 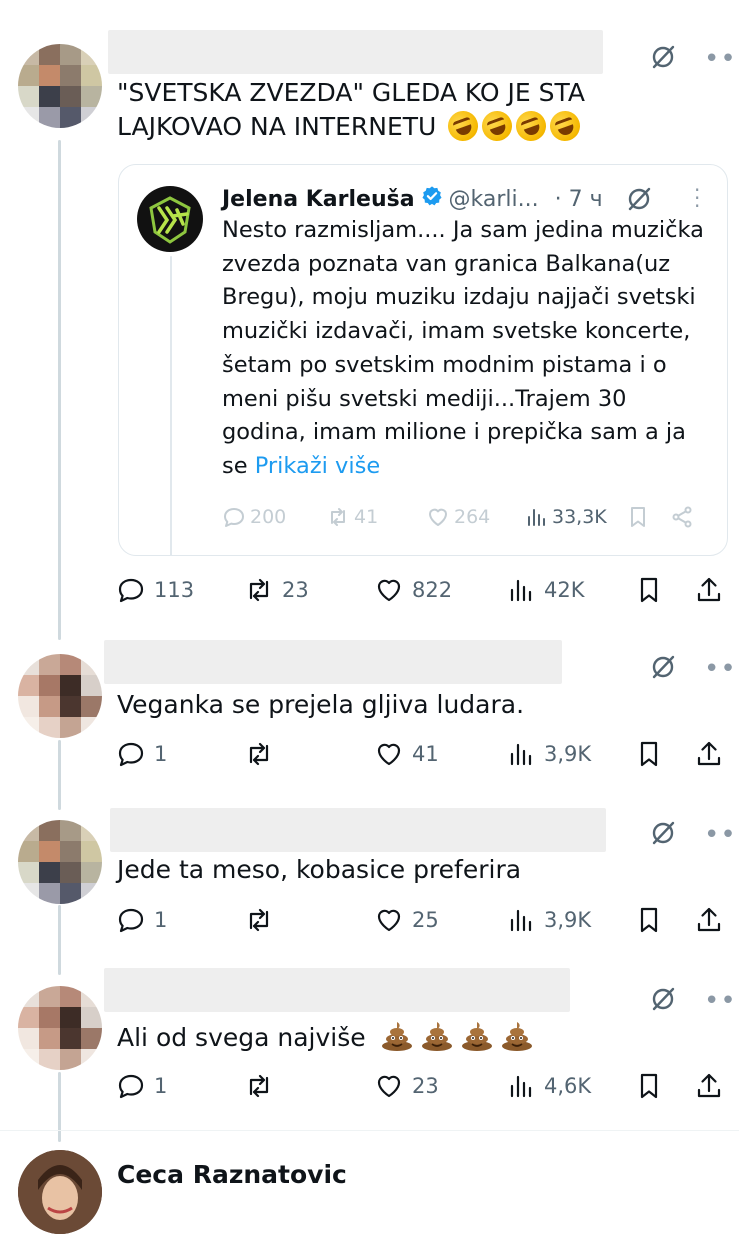 What do you see at coordinates (682, 517) in the screenshot?
I see `quote-share-icon` at bounding box center [682, 517].